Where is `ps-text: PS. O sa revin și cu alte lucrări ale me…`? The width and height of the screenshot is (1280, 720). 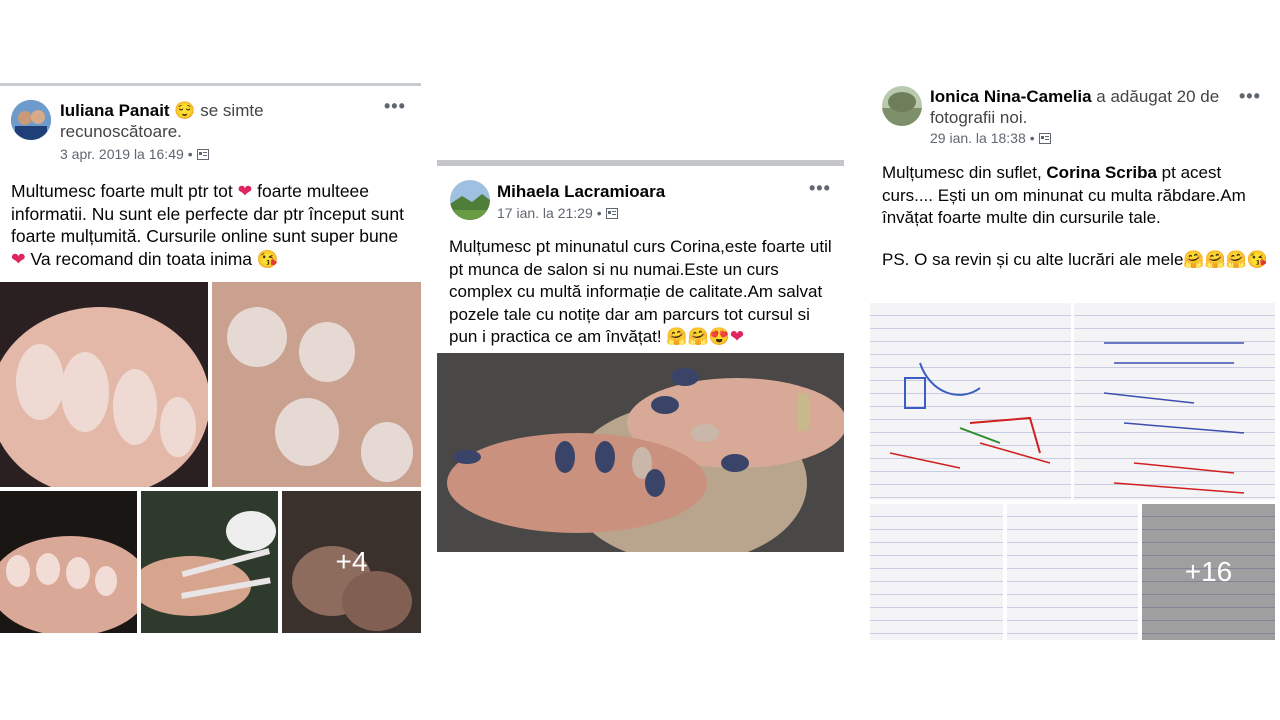
ps-text: PS. O sa revin și cu alte lucrări ale me… is located at coordinates (1033, 259).